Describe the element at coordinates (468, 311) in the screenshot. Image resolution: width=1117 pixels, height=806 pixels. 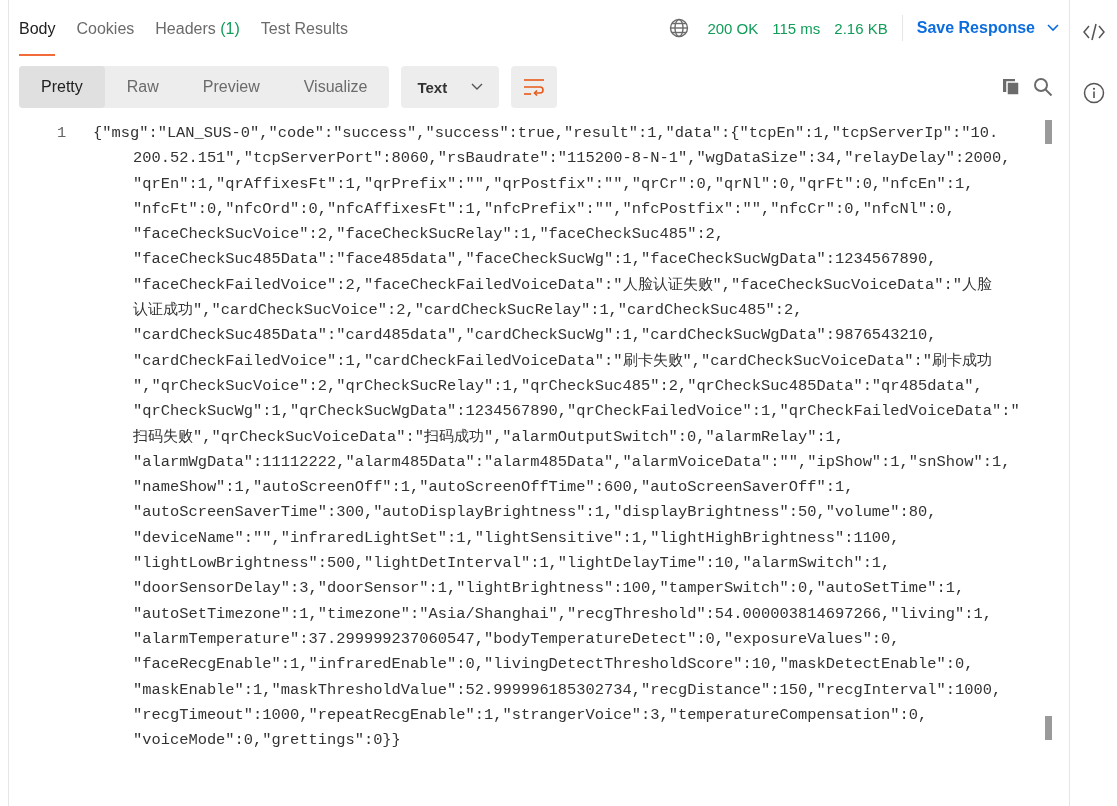
I see `code-line: 认证成功","cardCheckSucVoice":2,"cardCheckSucRelay":1,"cardCheckSuc485":2,` at that location.